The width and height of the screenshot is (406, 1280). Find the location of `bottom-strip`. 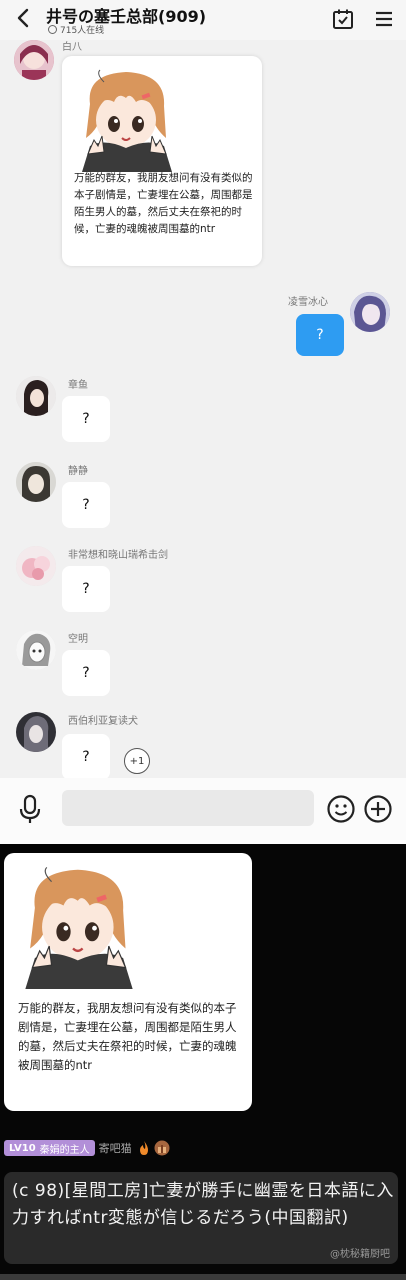

bottom-strip is located at coordinates (203, 1277).